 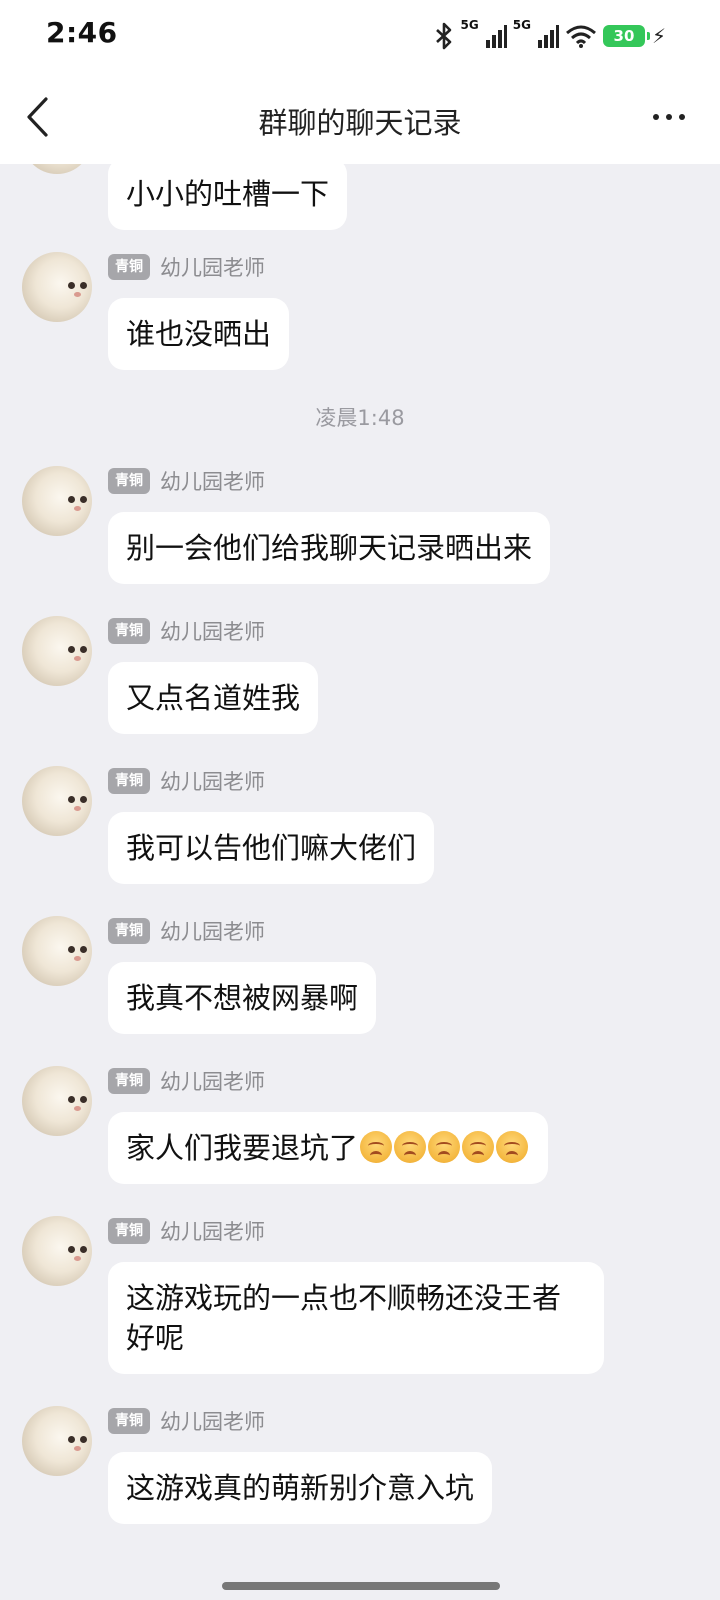 What do you see at coordinates (271, 848) in the screenshot?
I see `message-bubble: 我可以告他们嘛大佬们` at bounding box center [271, 848].